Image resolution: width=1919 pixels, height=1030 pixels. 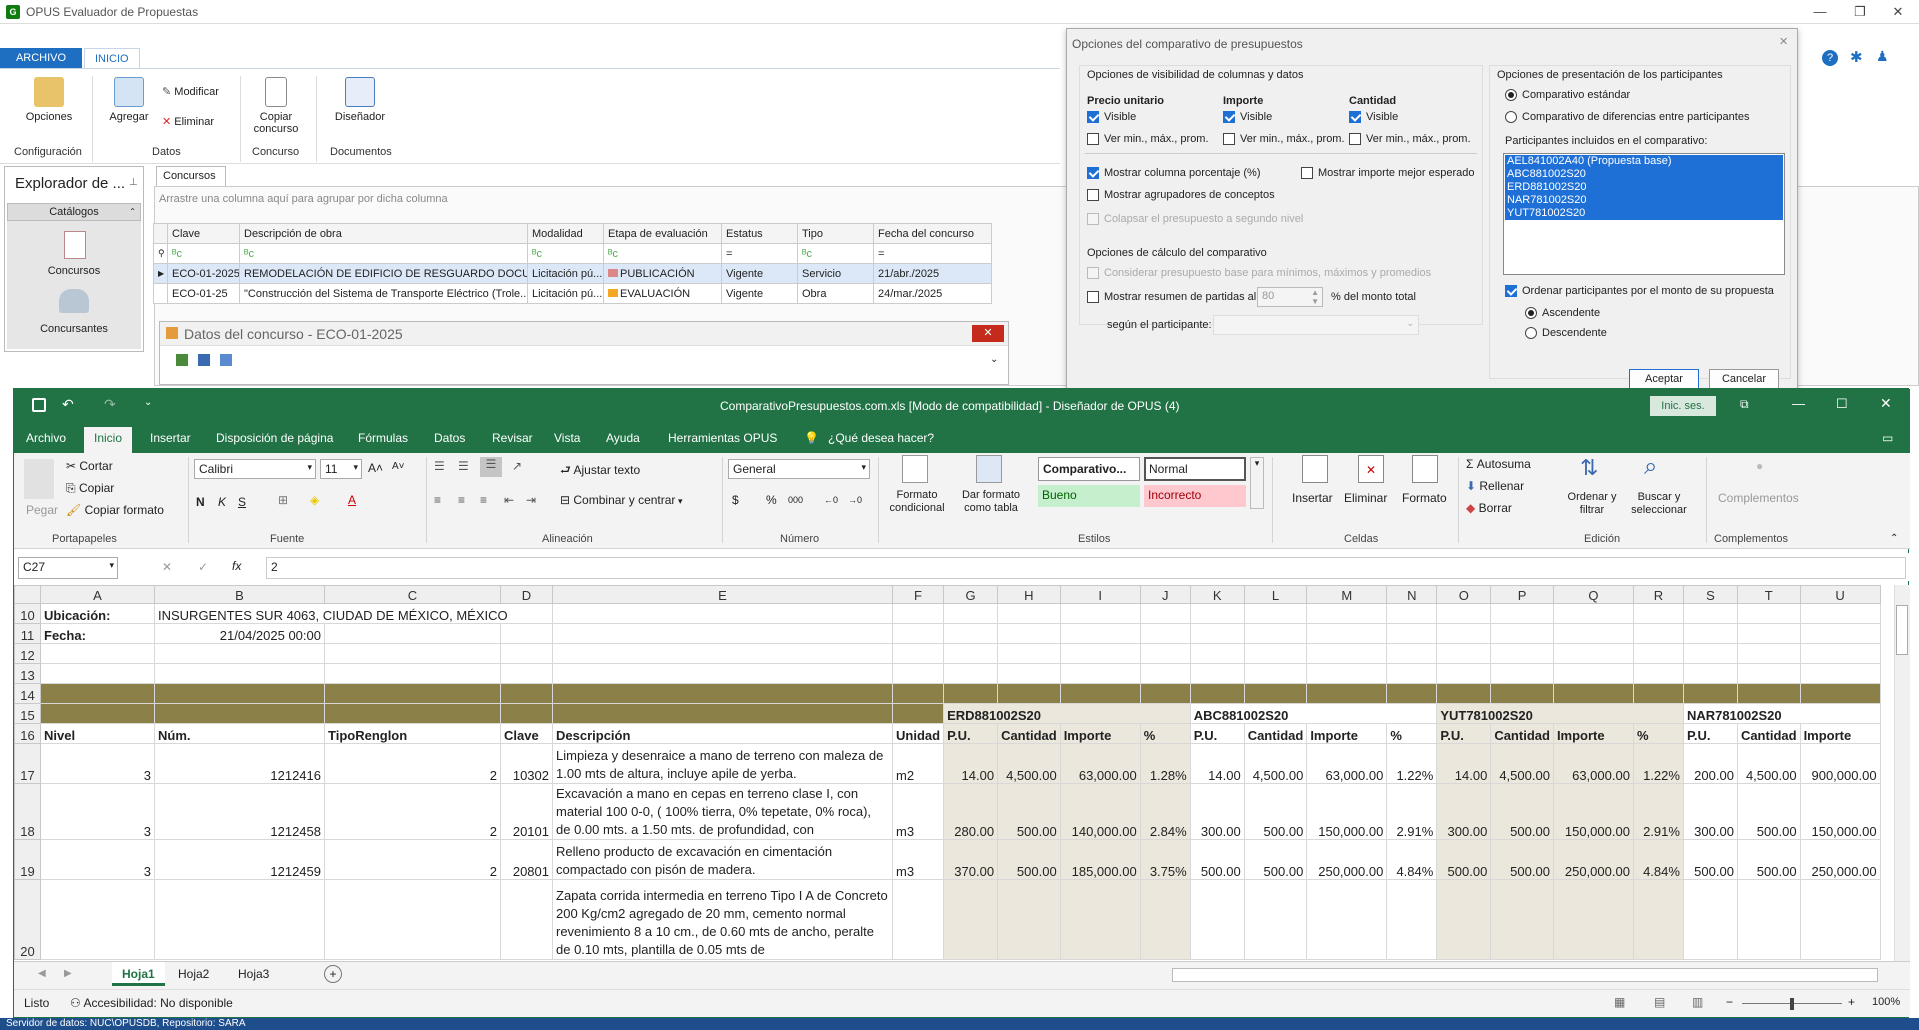 What do you see at coordinates (236, 566) in the screenshot?
I see `function-icon: fx` at bounding box center [236, 566].